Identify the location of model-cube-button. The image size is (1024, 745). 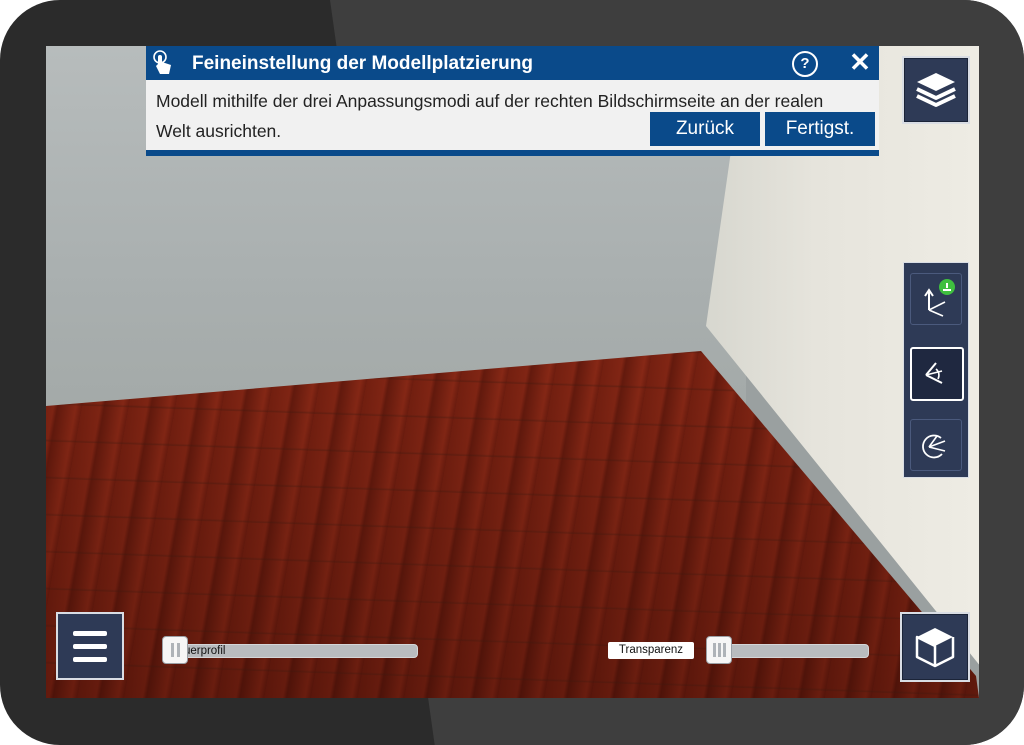
(935, 647).